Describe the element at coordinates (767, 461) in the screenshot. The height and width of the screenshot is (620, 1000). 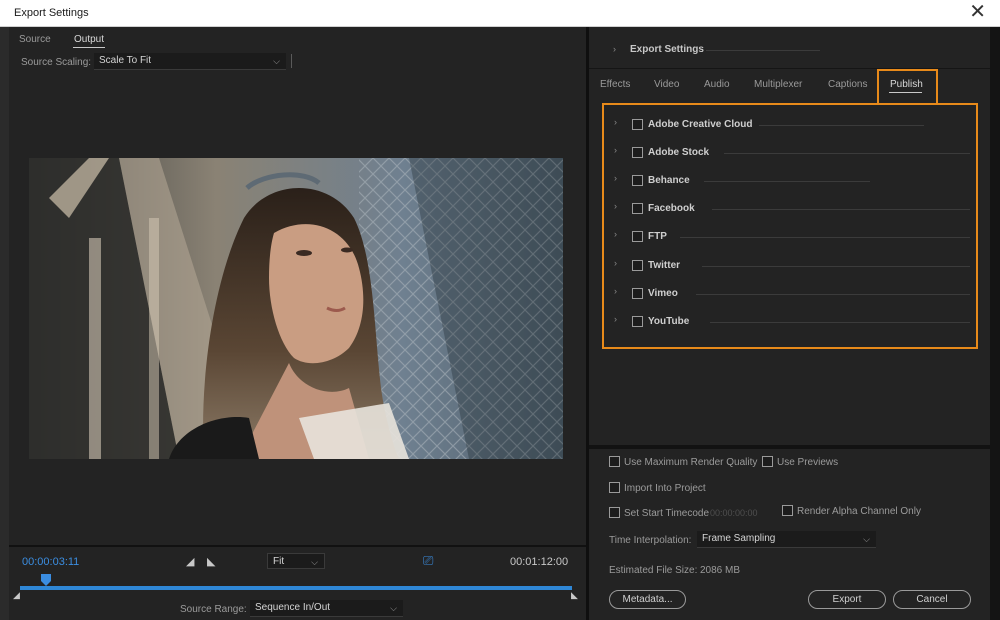
I see `use-previews-checkbox` at that location.